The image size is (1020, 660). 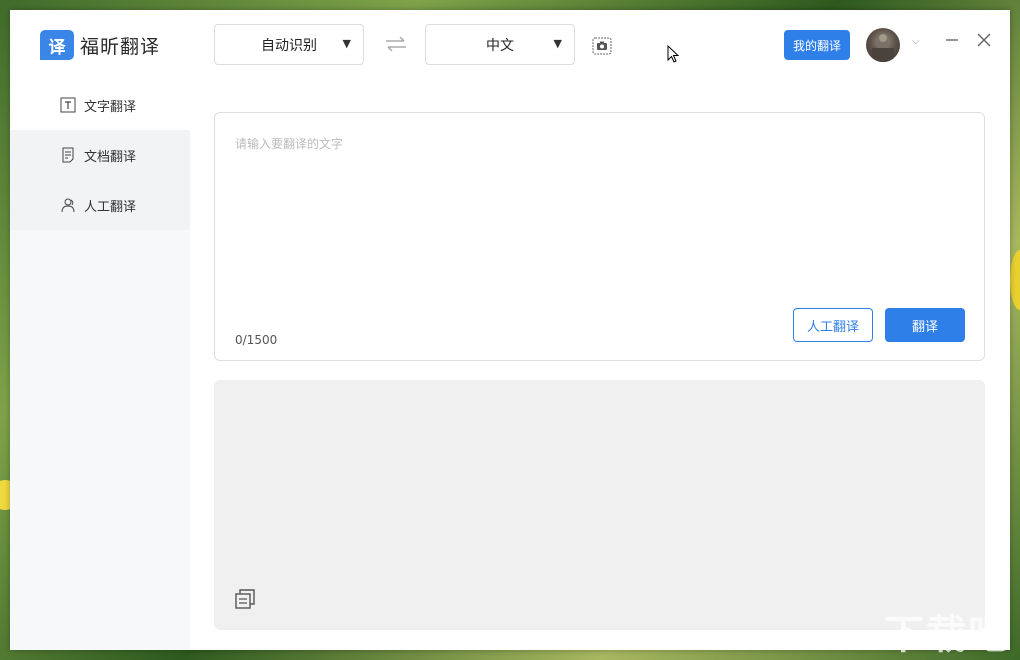 I want to click on document-icon, so click(x=68, y=155).